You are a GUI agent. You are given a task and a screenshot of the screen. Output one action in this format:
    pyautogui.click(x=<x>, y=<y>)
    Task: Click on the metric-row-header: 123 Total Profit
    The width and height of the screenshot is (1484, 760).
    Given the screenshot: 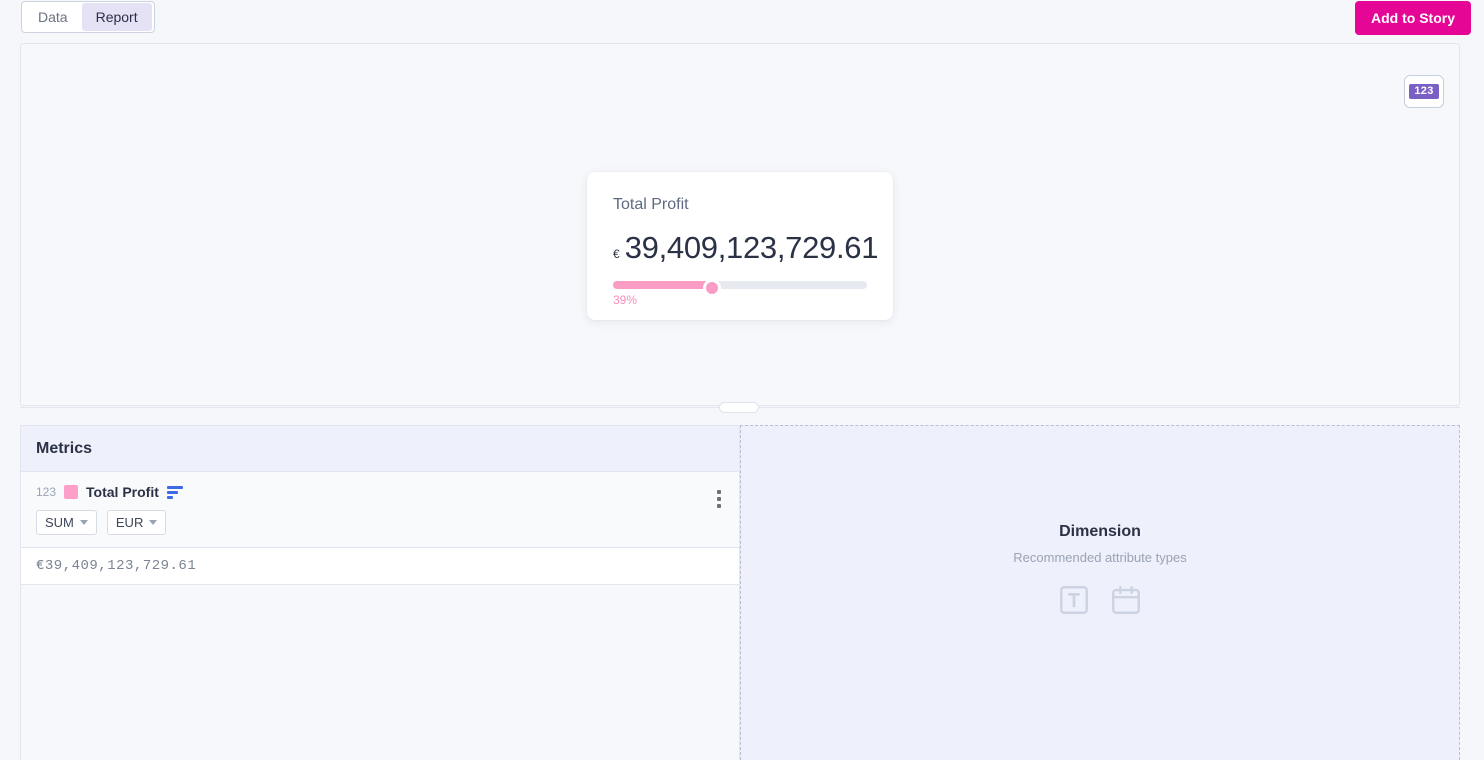 What is the action you would take?
    pyautogui.click(x=380, y=492)
    